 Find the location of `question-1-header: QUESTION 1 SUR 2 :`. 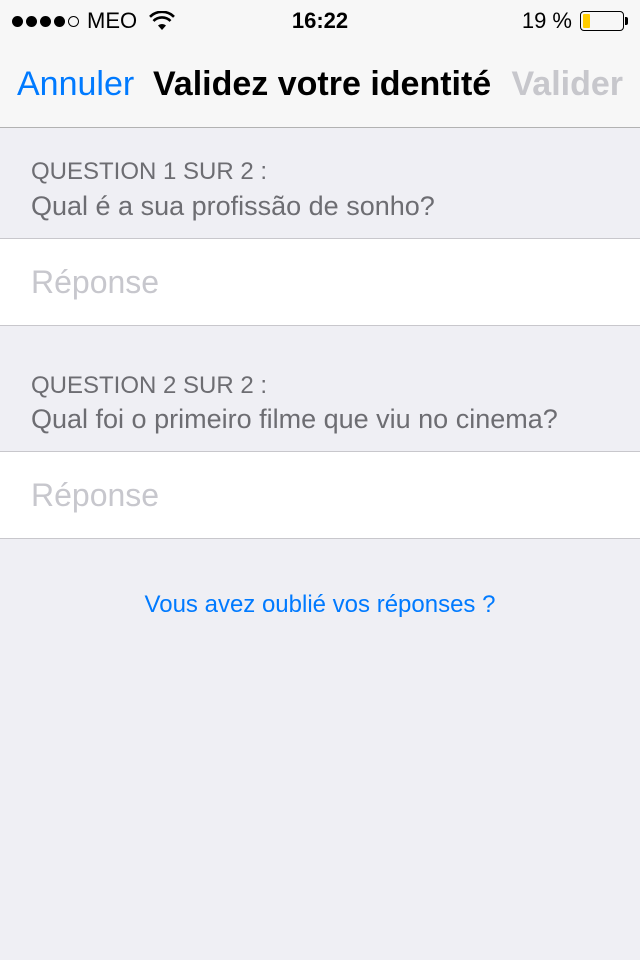

question-1-header: QUESTION 1 SUR 2 : is located at coordinates (149, 171).